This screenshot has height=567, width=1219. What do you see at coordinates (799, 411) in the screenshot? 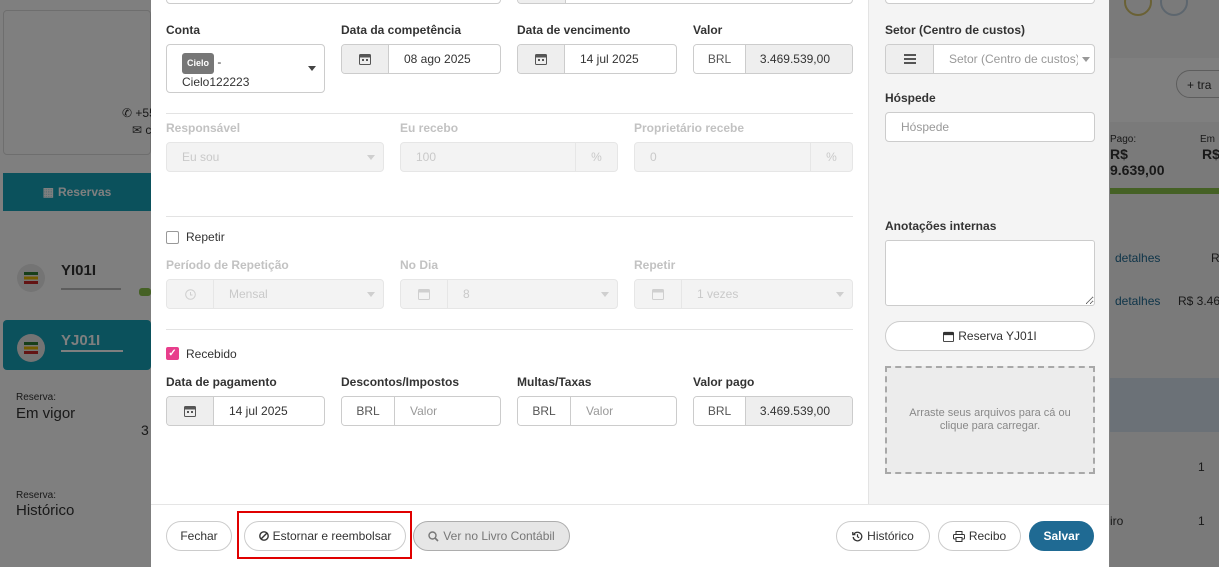
I see `valor-pago-value: 3.469.539,00` at bounding box center [799, 411].